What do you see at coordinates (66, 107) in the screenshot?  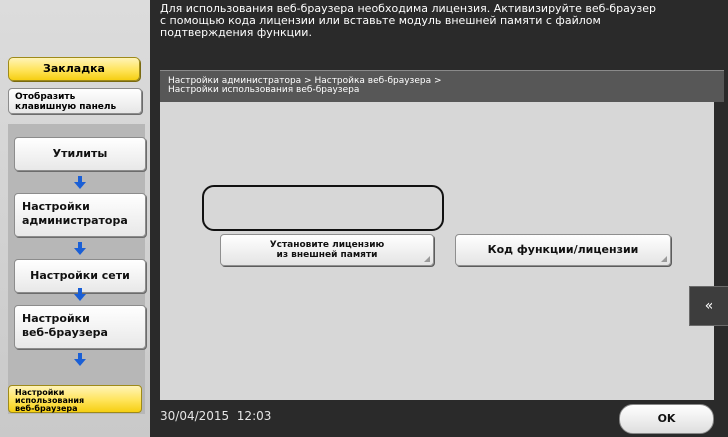 I see `show-keypad-label-2: клавишную панель` at bounding box center [66, 107].